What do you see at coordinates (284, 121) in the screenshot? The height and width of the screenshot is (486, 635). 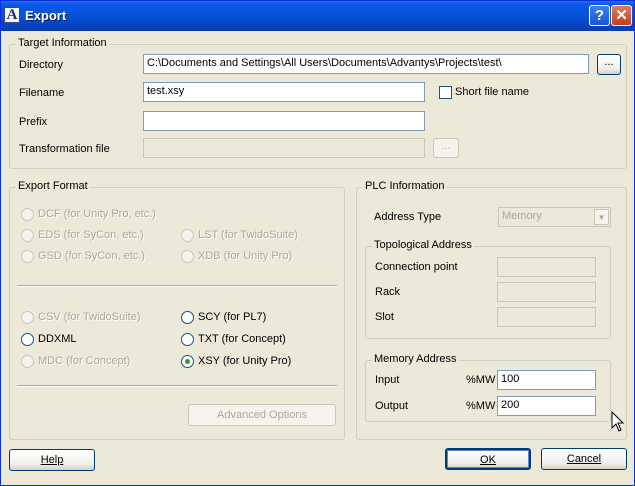 I see `prefix-field` at bounding box center [284, 121].